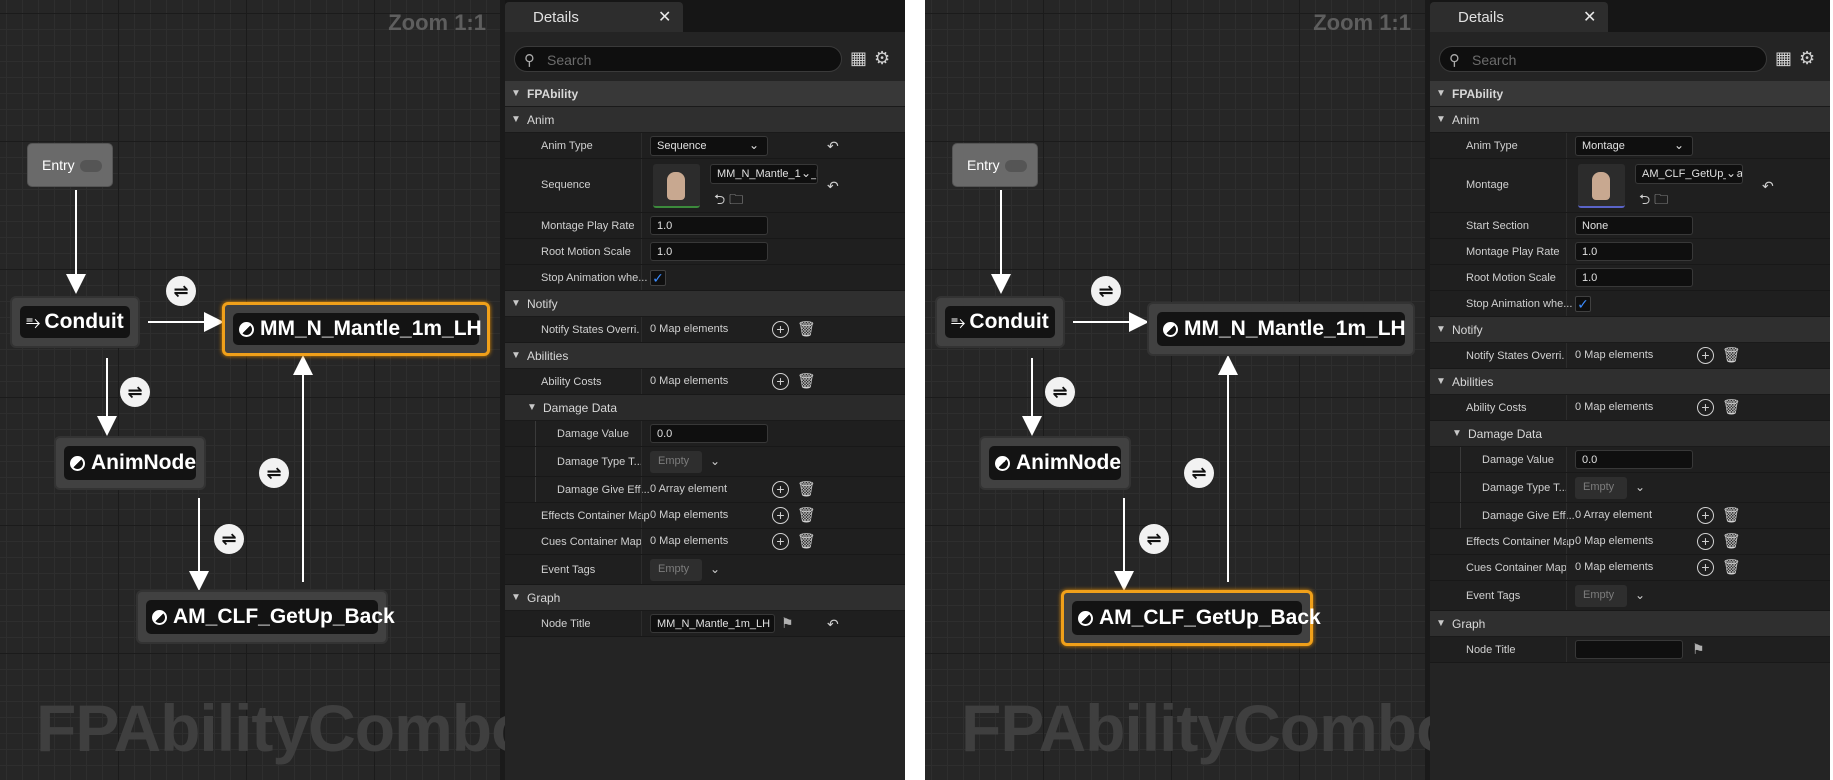 The height and width of the screenshot is (780, 1833). What do you see at coordinates (1629, 649) in the screenshot?
I see `node-title-input` at bounding box center [1629, 649].